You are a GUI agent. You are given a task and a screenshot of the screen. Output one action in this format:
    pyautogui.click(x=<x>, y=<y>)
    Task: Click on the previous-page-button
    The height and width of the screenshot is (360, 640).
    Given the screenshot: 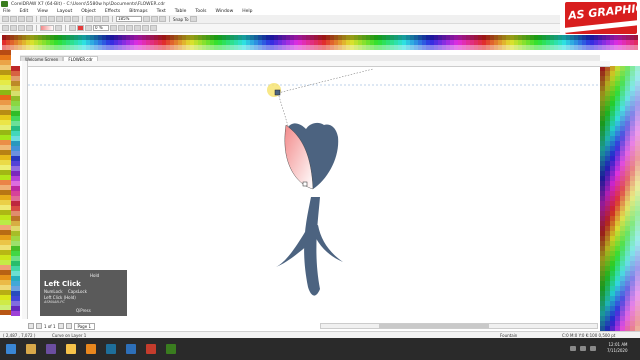 What is the action you would take?
    pyautogui.click(x=39, y=326)
    